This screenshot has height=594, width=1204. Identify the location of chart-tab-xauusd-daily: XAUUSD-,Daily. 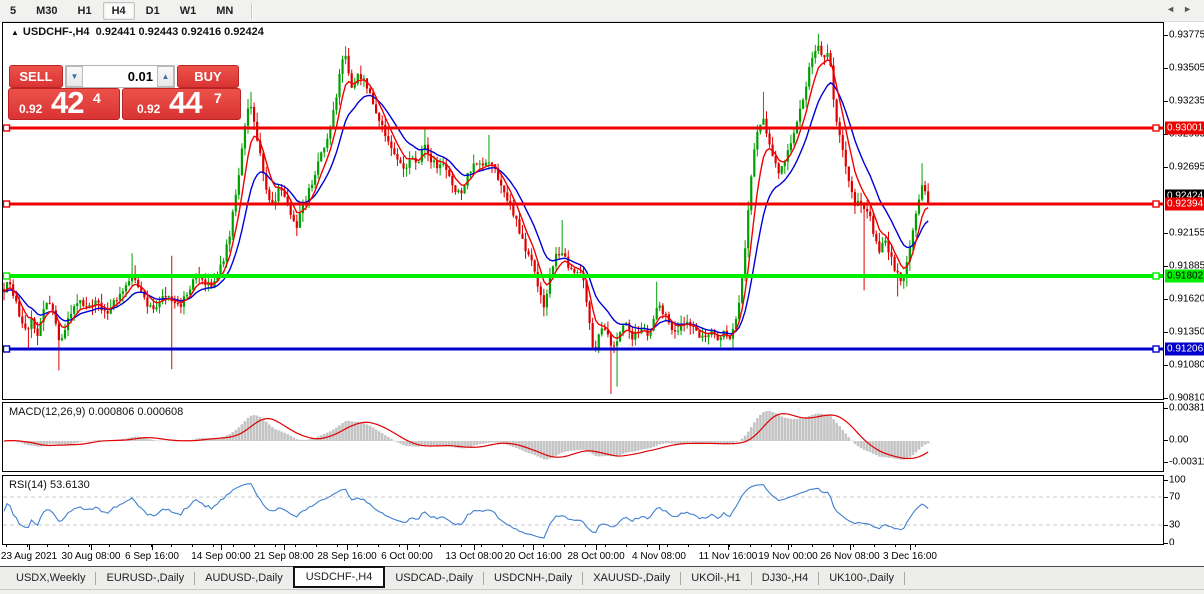
(631, 578).